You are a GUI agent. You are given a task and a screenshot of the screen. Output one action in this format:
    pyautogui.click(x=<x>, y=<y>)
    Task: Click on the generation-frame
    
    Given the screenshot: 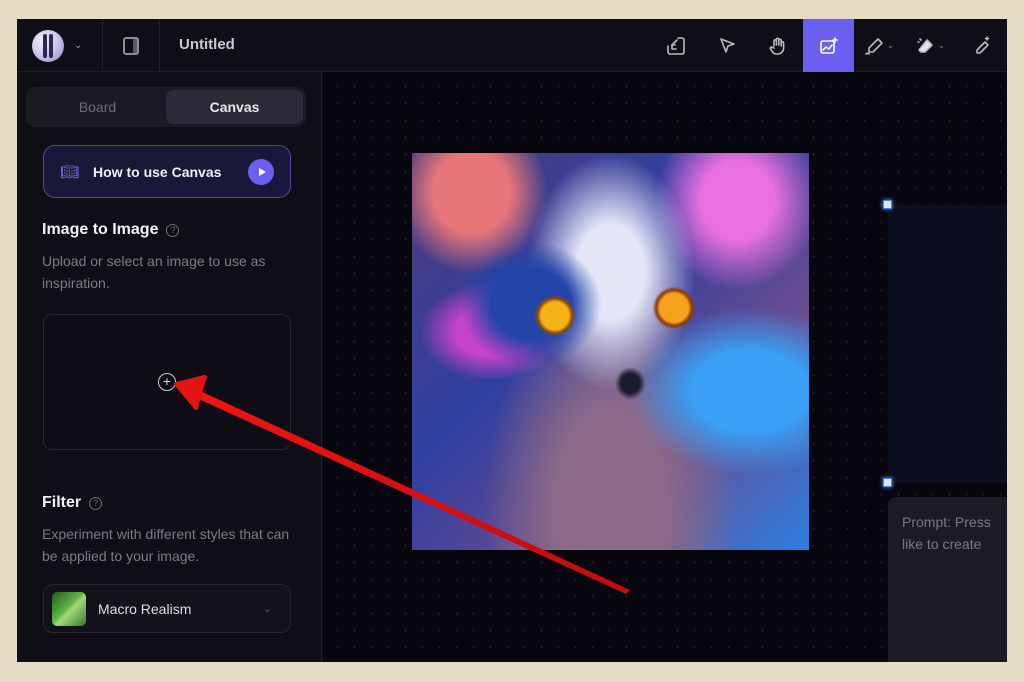 What is the action you would take?
    pyautogui.click(x=947, y=344)
    